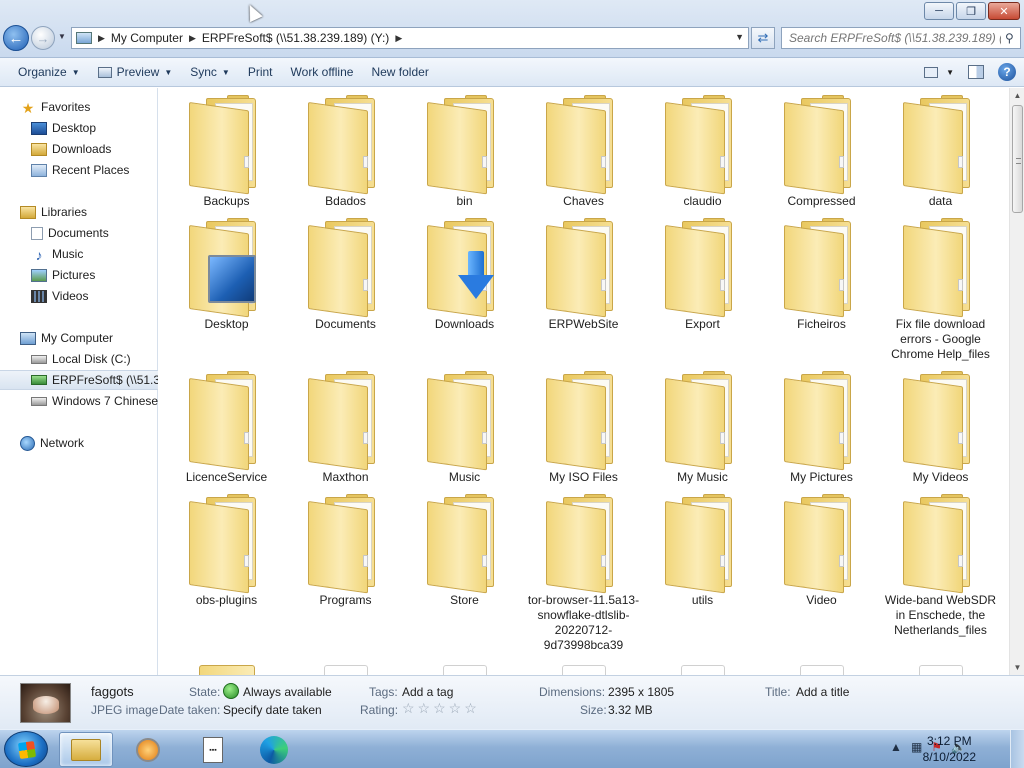 Image resolution: width=1024 pixels, height=768 pixels. I want to click on change-view-button: ▼, so click(939, 72).